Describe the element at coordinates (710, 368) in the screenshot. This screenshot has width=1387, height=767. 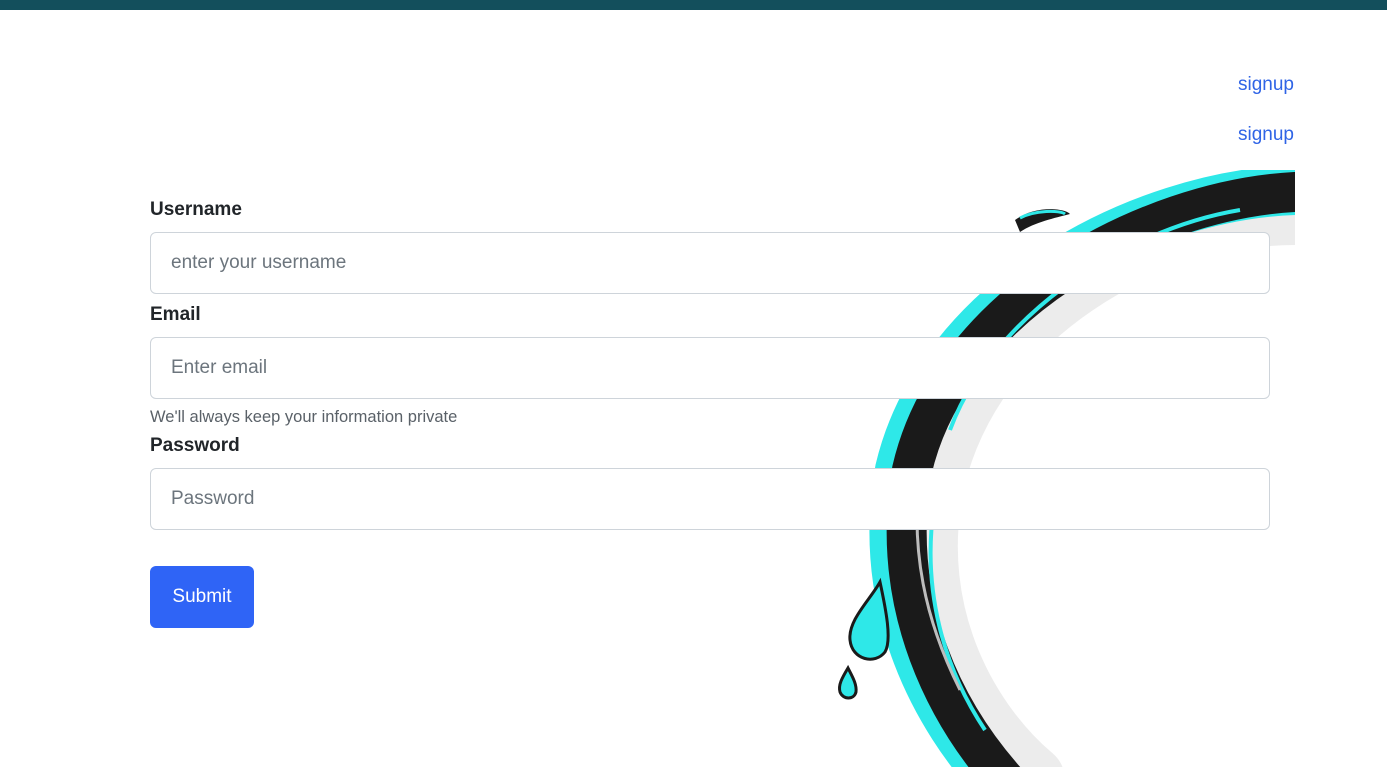
I see `email-input` at that location.